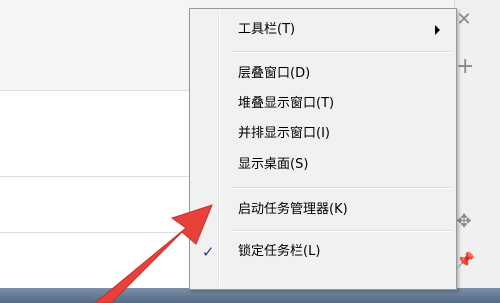 Image resolution: width=500 pixels, height=303 pixels. What do you see at coordinates (286, 103) in the screenshot?
I see `menu-item-label: 堆叠显示窗口(T)` at bounding box center [286, 103].